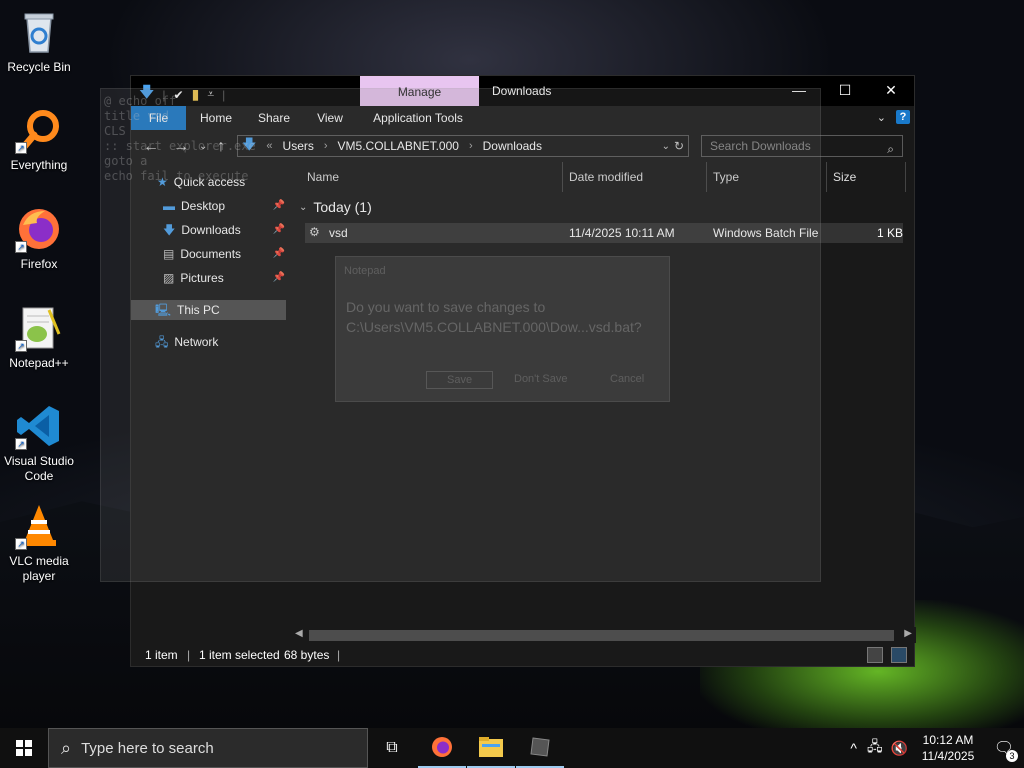  I want to click on ghost-line: CLS, so click(115, 131).